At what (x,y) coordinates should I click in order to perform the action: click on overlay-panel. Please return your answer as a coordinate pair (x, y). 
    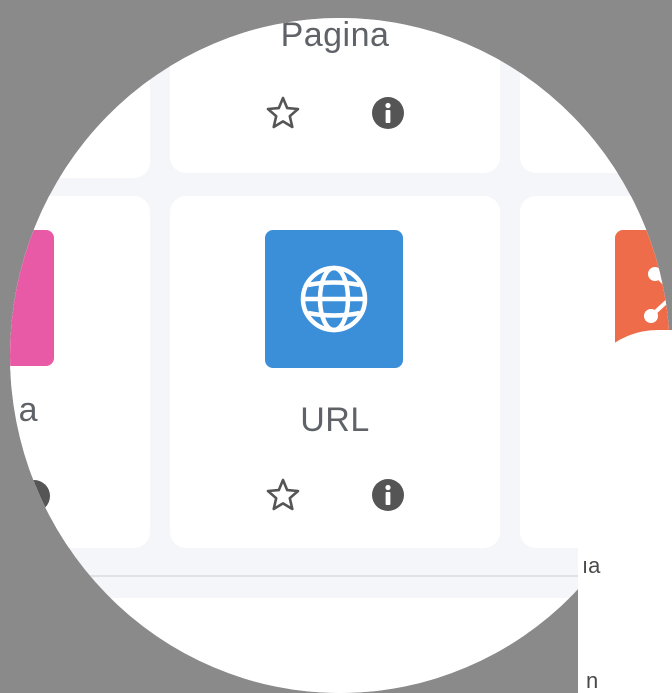
    Looking at the image, I should click on (625, 511).